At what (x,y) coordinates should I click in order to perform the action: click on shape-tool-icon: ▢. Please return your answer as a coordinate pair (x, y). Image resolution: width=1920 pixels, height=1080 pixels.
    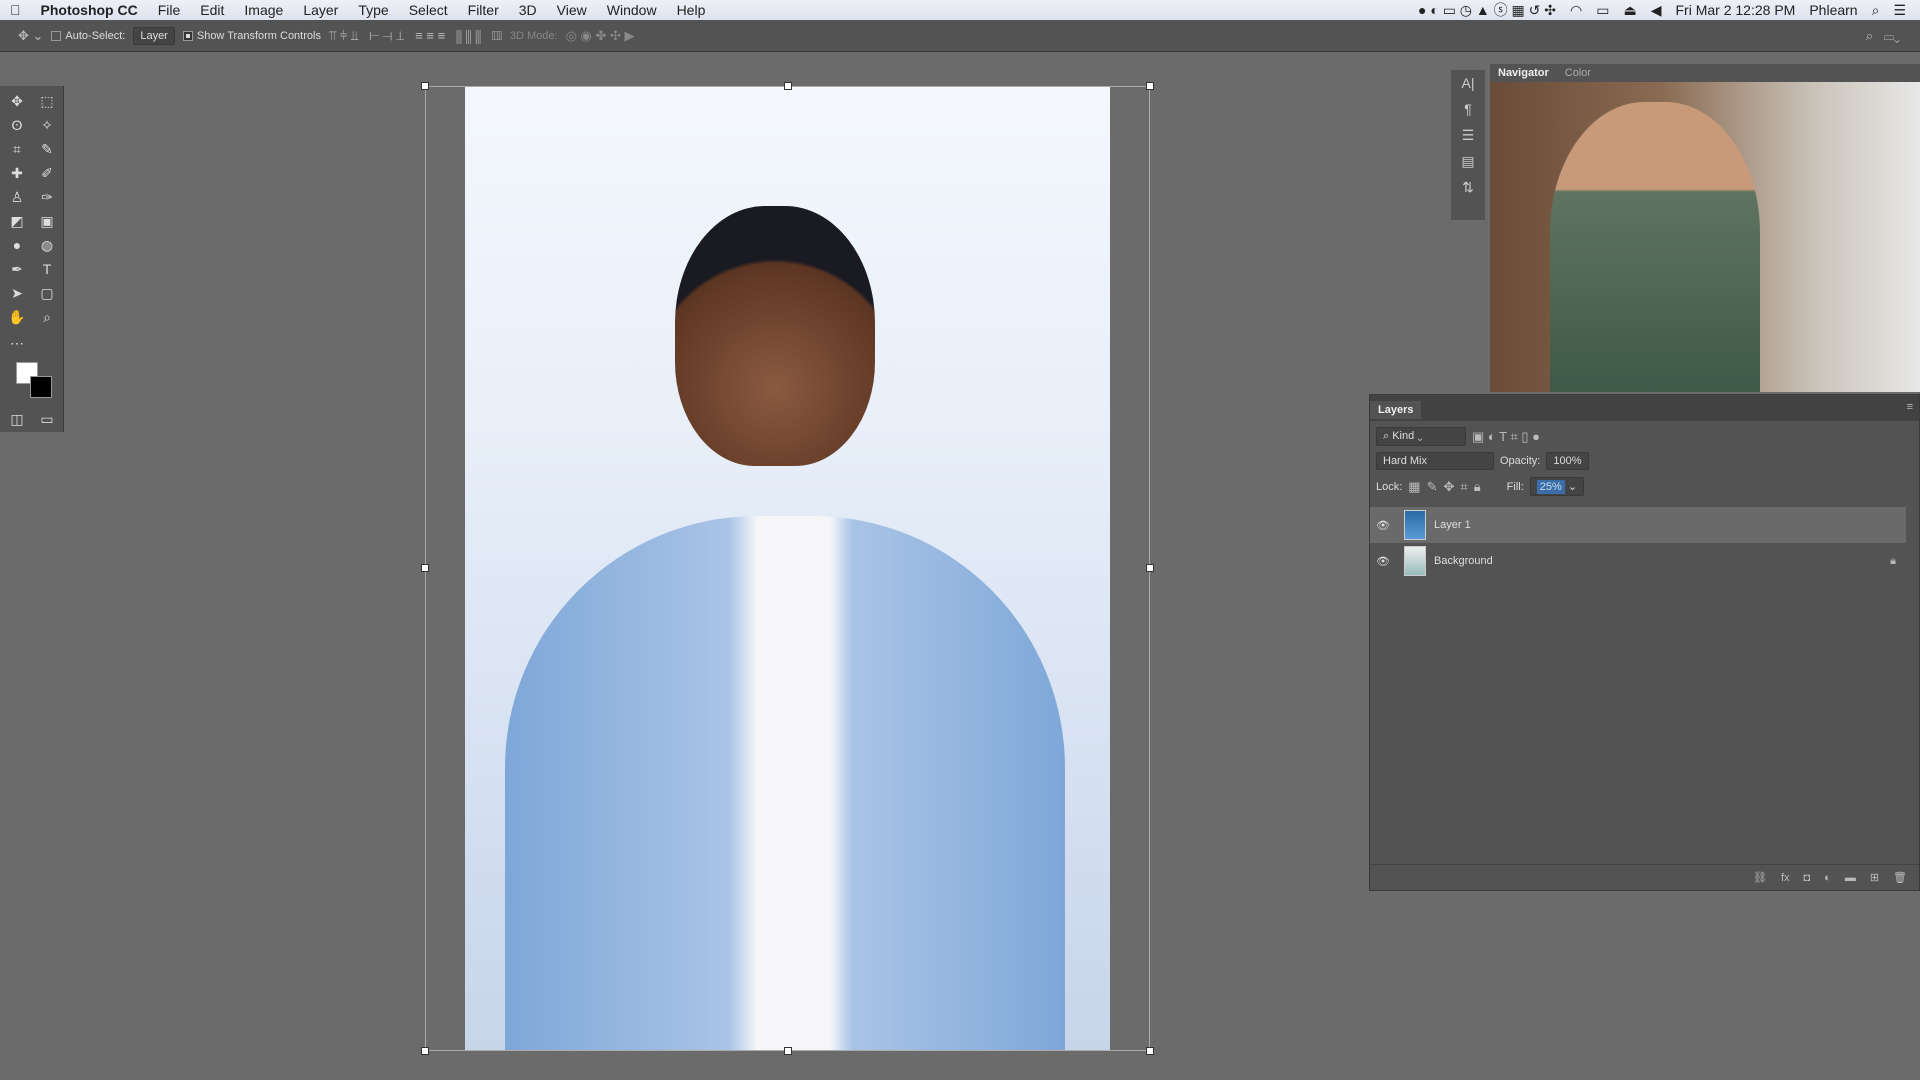
    Looking at the image, I should click on (47, 293).